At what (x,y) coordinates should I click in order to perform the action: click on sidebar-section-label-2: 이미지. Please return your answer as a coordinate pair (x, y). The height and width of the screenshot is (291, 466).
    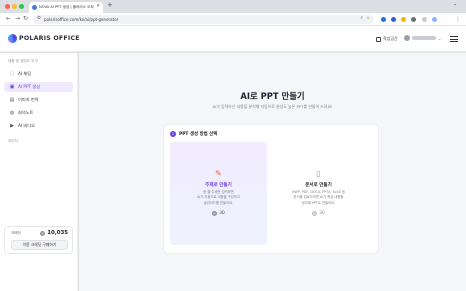
    Looking at the image, I should click on (13, 141).